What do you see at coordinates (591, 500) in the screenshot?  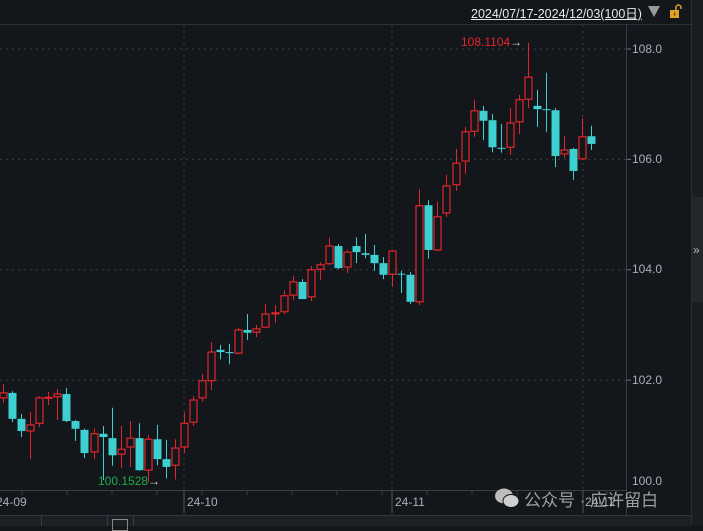 I see `watermark: 公众号 · 应许留白` at bounding box center [591, 500].